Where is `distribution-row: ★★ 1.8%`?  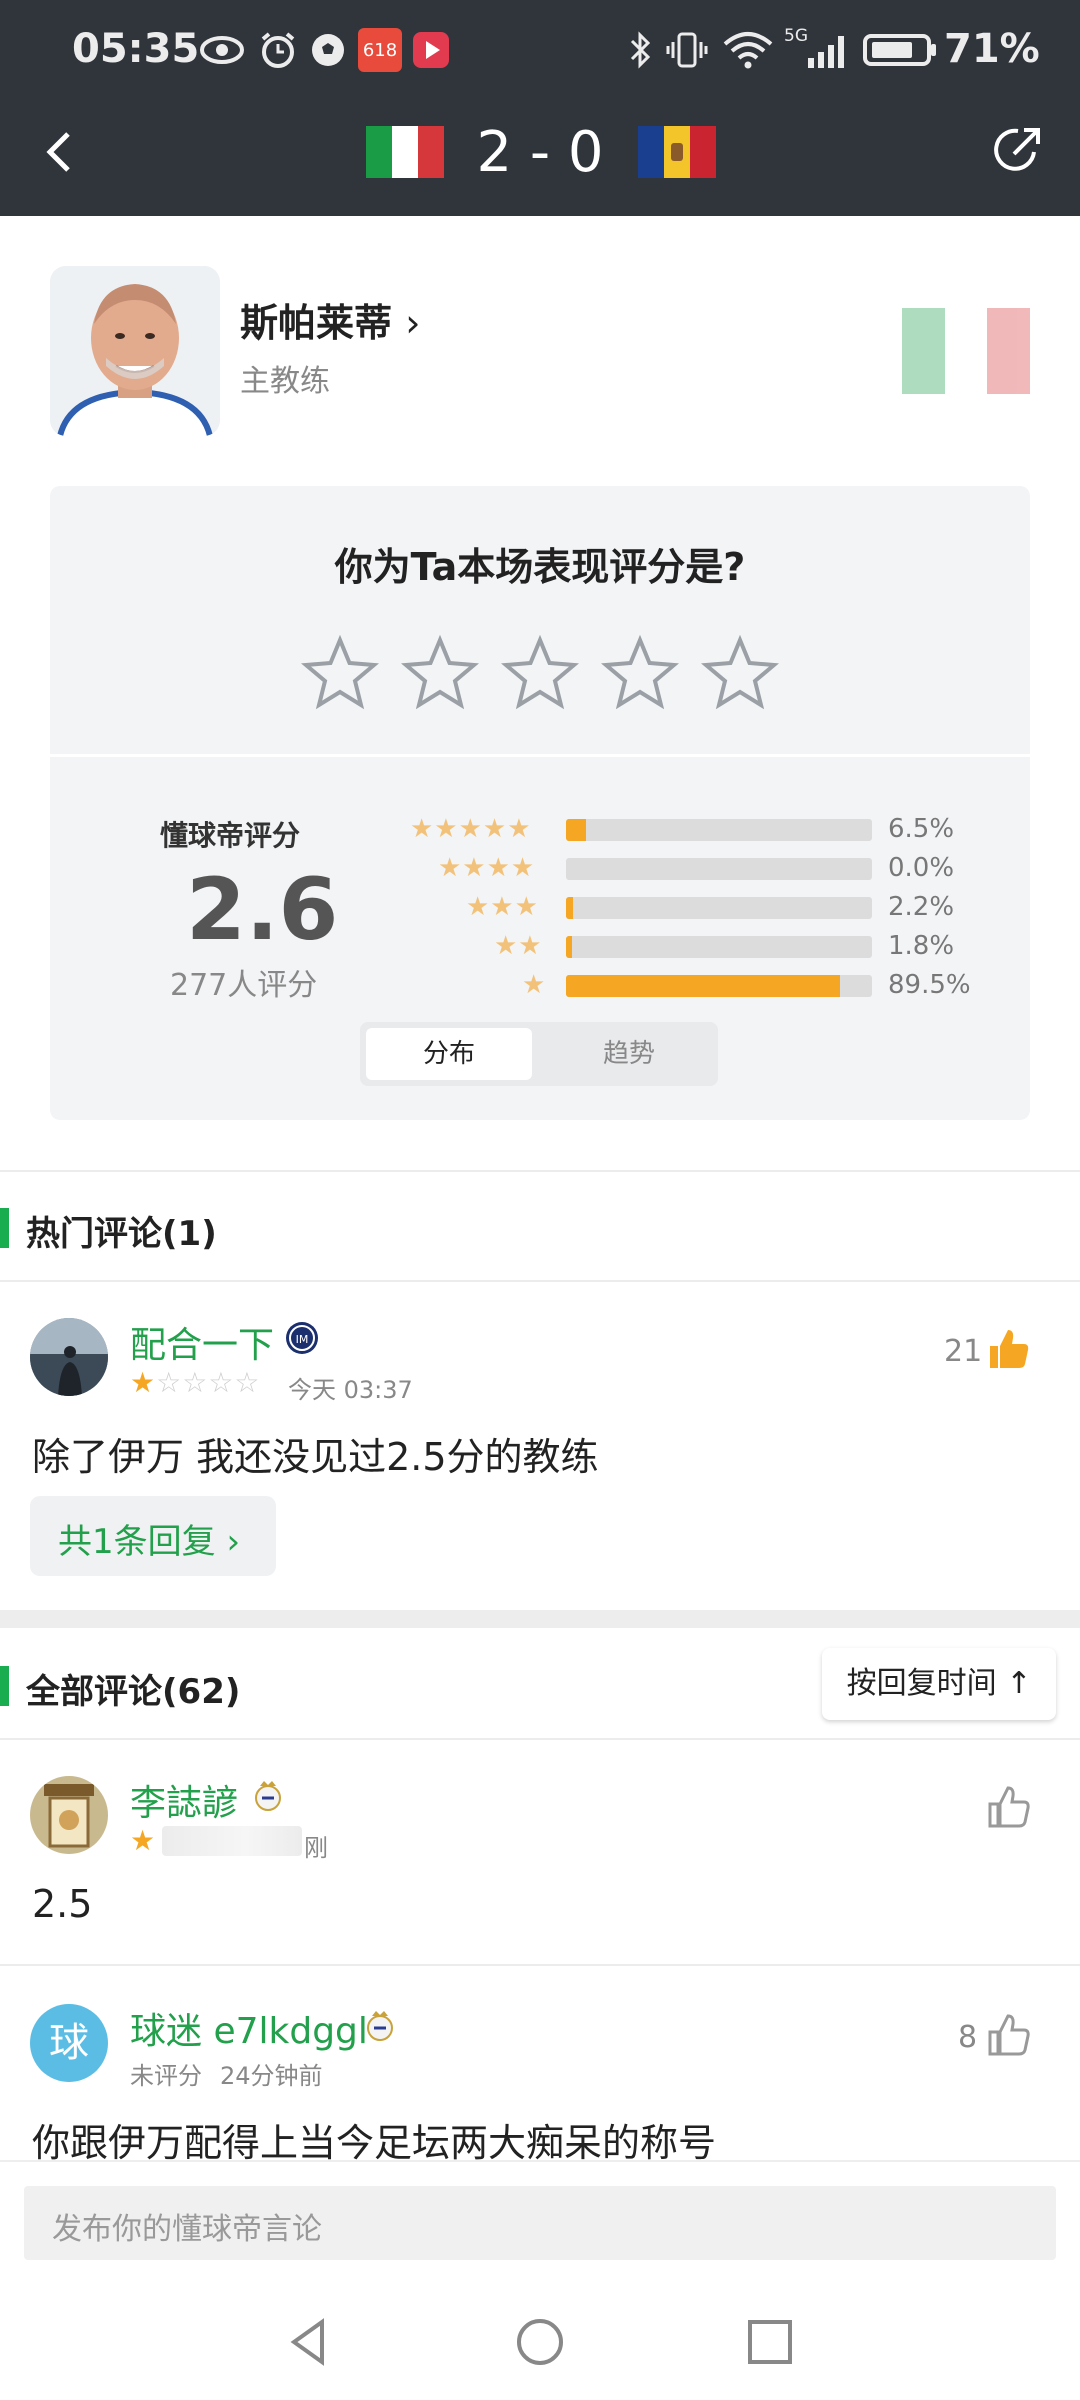 distribution-row: ★★ 1.8% is located at coordinates (690, 946).